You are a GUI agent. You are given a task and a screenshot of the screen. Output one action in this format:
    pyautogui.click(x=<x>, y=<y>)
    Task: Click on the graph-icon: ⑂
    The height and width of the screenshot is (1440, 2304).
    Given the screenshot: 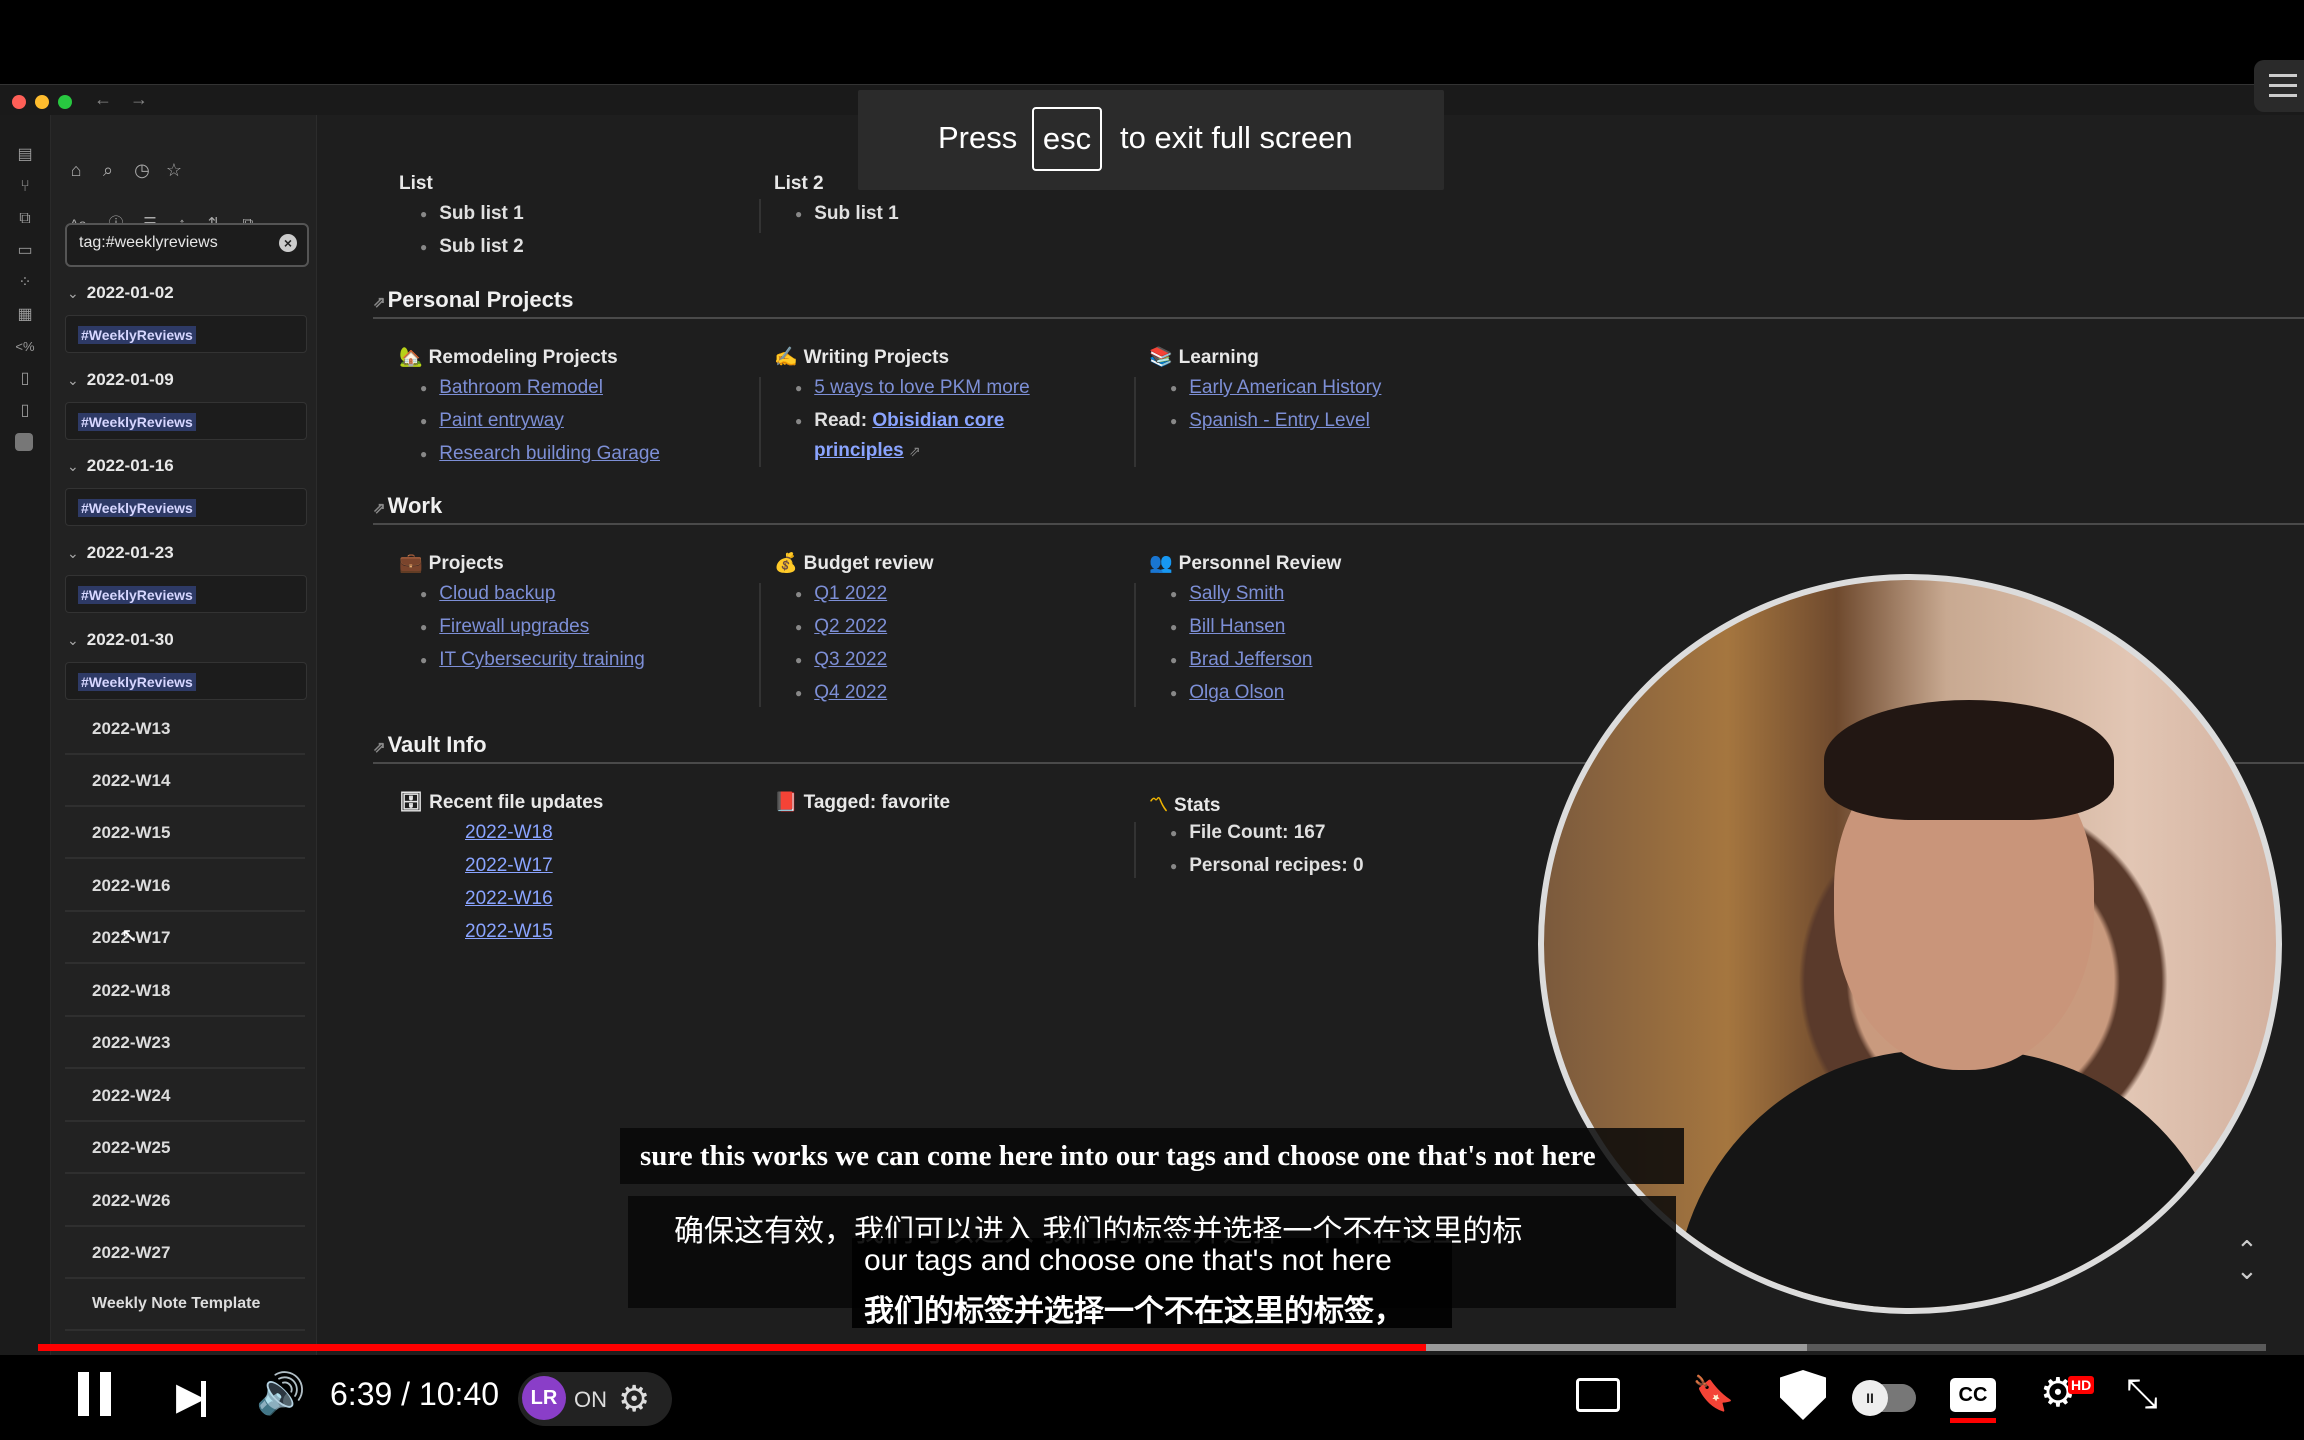 What is the action you would take?
    pyautogui.click(x=25, y=187)
    